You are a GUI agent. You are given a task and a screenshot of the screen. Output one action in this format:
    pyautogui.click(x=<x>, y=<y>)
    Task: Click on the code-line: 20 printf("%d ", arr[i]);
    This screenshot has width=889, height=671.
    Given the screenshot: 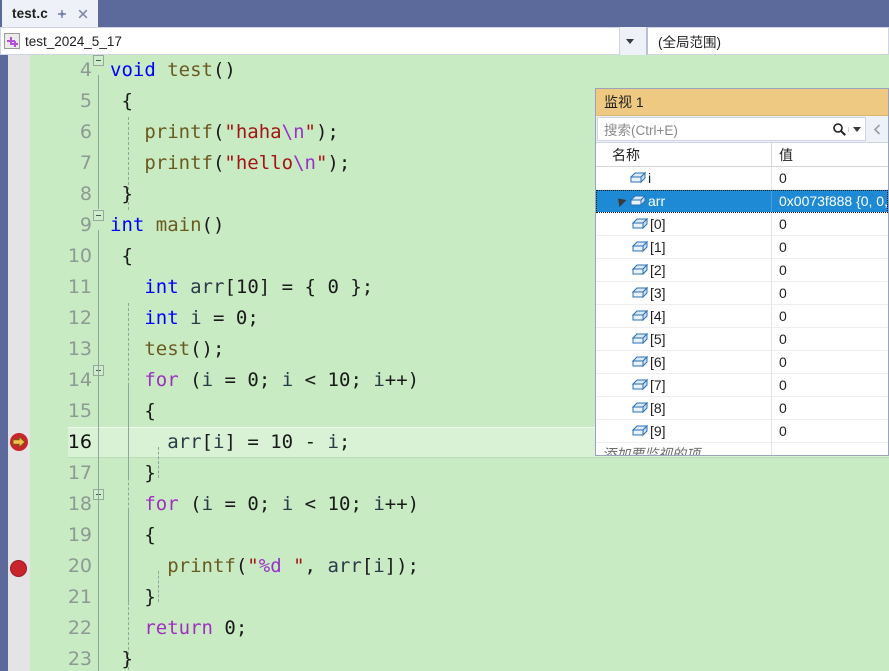 What is the action you would take?
    pyautogui.click(x=459, y=566)
    